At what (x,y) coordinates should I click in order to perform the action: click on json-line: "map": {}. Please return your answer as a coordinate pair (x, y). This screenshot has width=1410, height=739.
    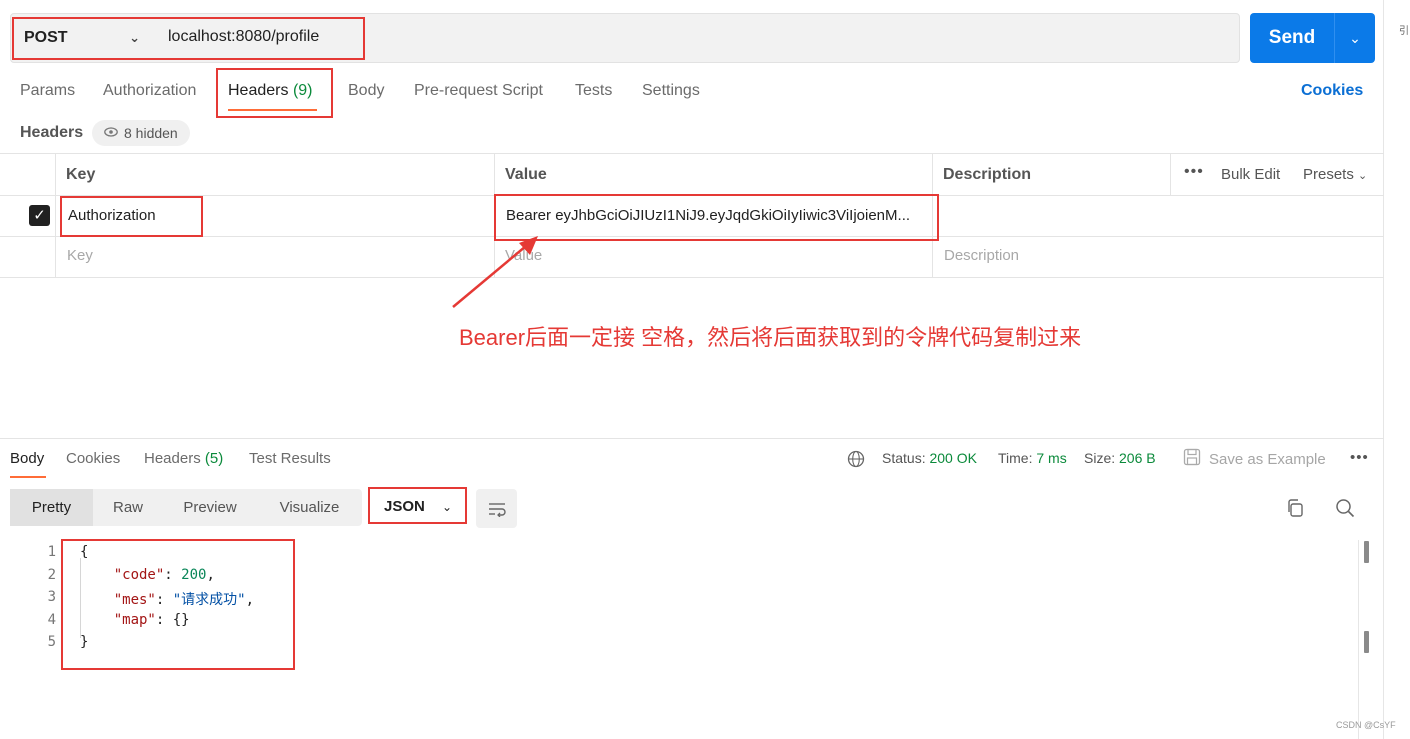
    Looking at the image, I should click on (151, 620).